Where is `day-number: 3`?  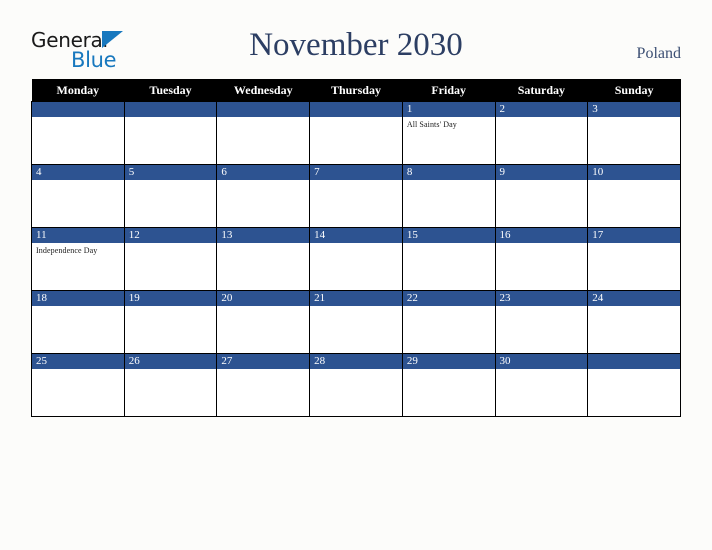
day-number: 3 is located at coordinates (634, 109).